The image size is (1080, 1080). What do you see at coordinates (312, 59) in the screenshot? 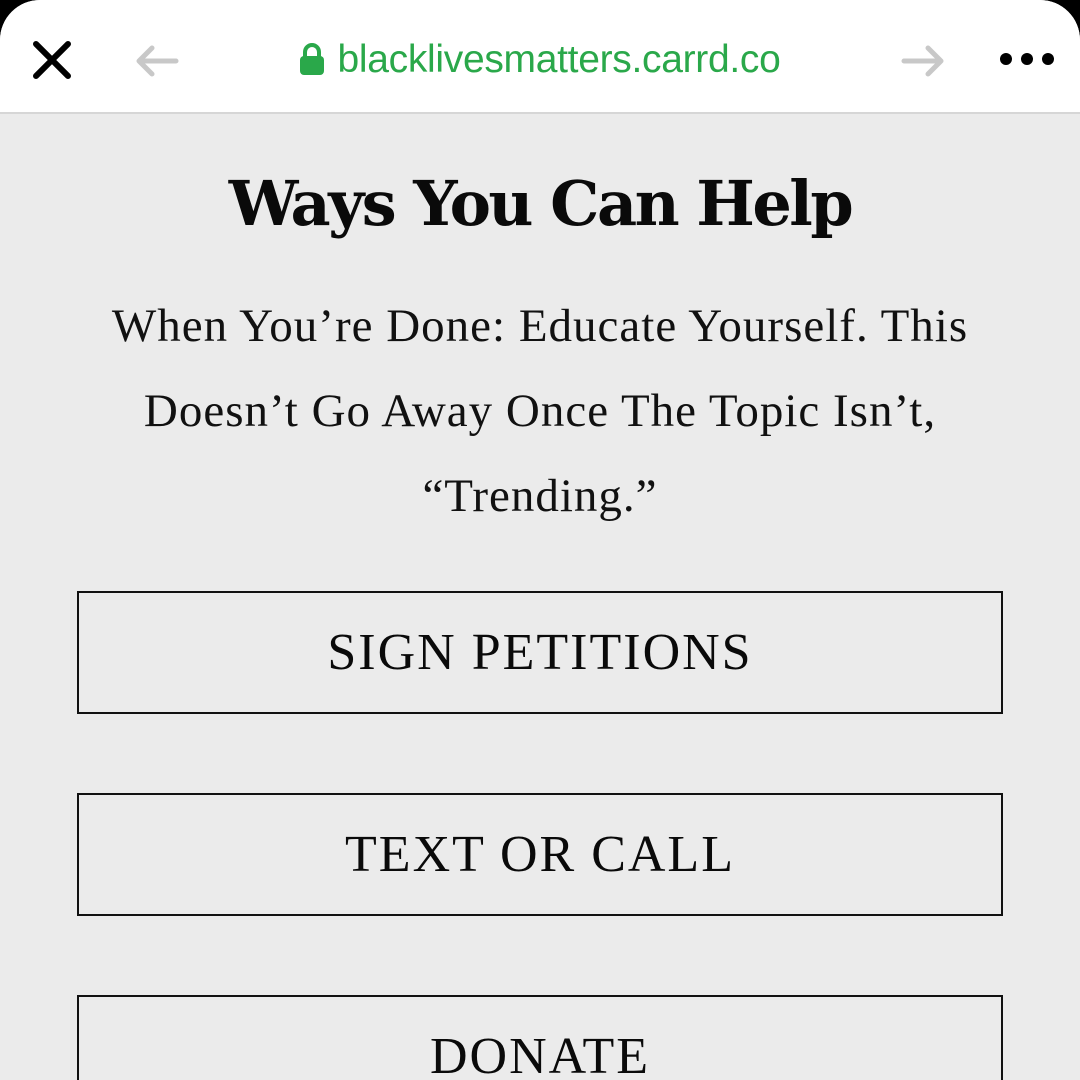
I see `lock-icon` at bounding box center [312, 59].